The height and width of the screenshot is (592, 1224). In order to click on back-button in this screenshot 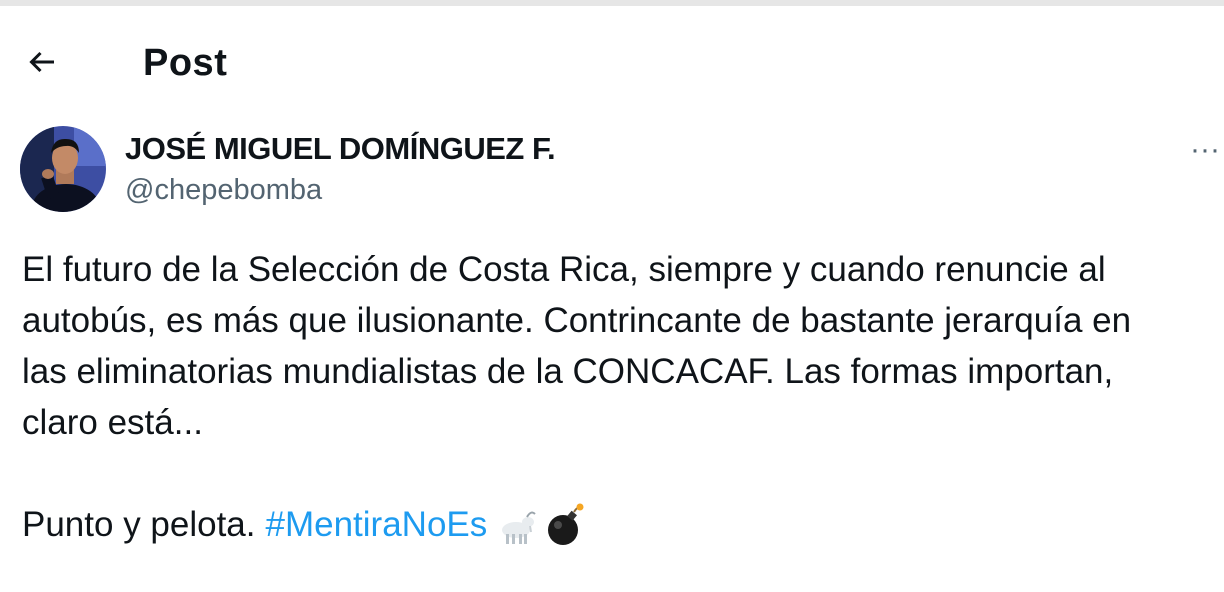, I will do `click(42, 64)`.